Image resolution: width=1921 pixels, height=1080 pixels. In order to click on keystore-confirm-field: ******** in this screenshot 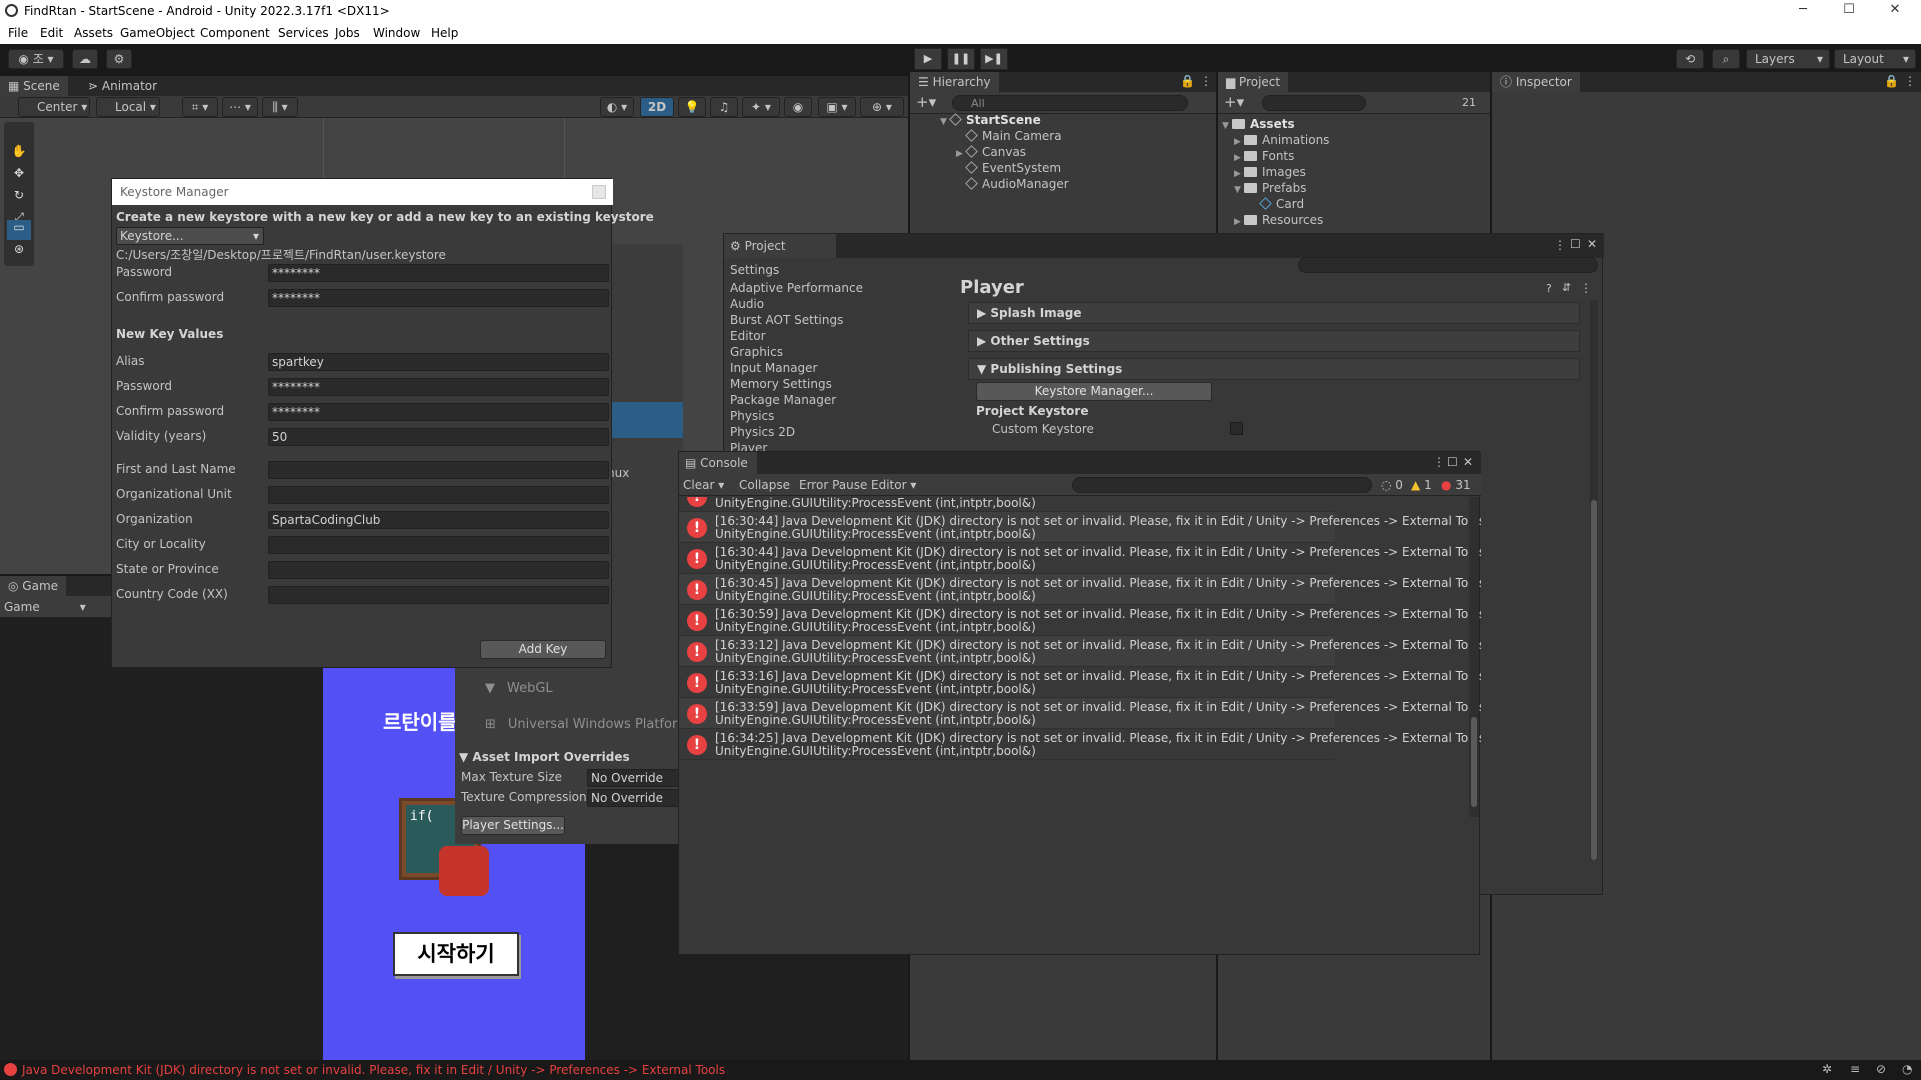, I will do `click(438, 298)`.